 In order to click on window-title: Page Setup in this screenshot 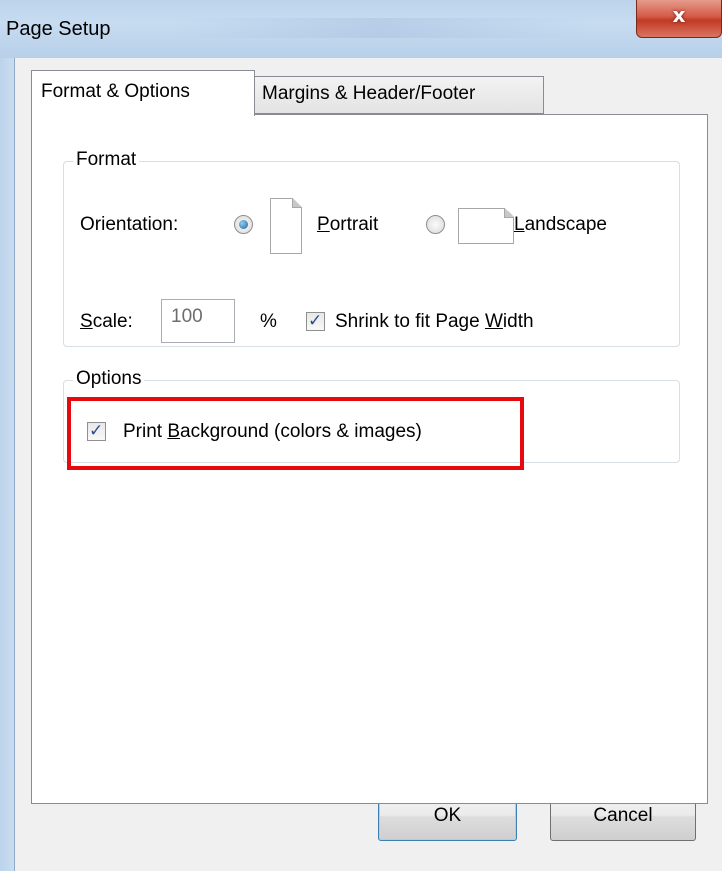, I will do `click(58, 29)`.